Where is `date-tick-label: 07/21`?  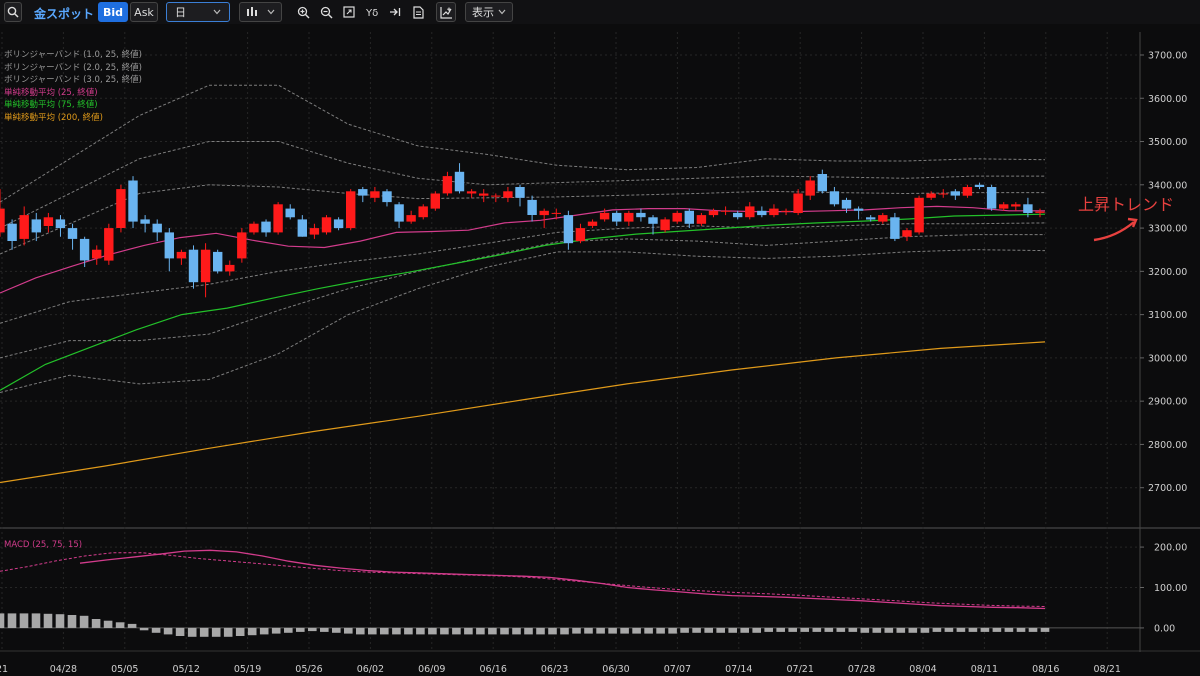
date-tick-label: 07/21 is located at coordinates (800, 669).